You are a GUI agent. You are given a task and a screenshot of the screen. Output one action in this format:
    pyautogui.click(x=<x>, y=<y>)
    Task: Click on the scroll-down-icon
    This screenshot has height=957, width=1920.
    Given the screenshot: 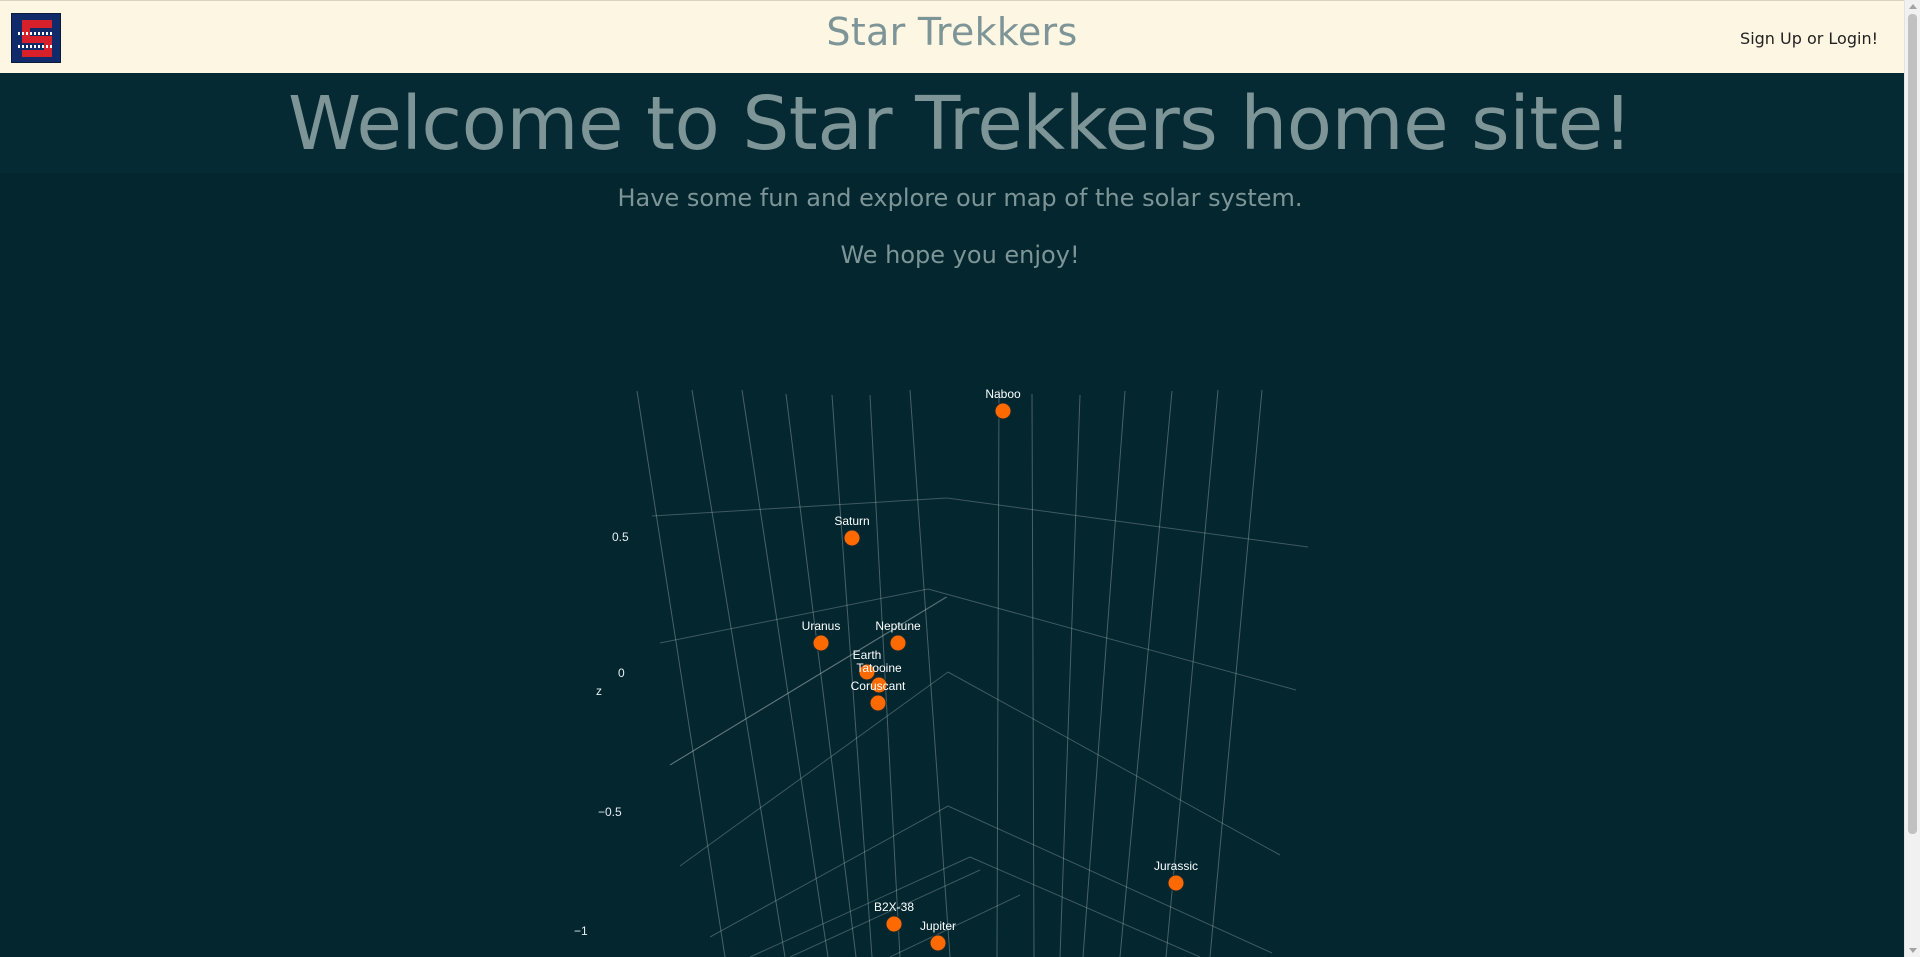 What is the action you would take?
    pyautogui.click(x=1913, y=950)
    